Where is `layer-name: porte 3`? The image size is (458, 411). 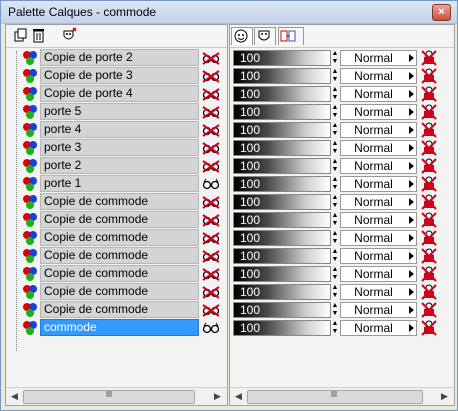
layer-name: porte 3 is located at coordinates (119, 147).